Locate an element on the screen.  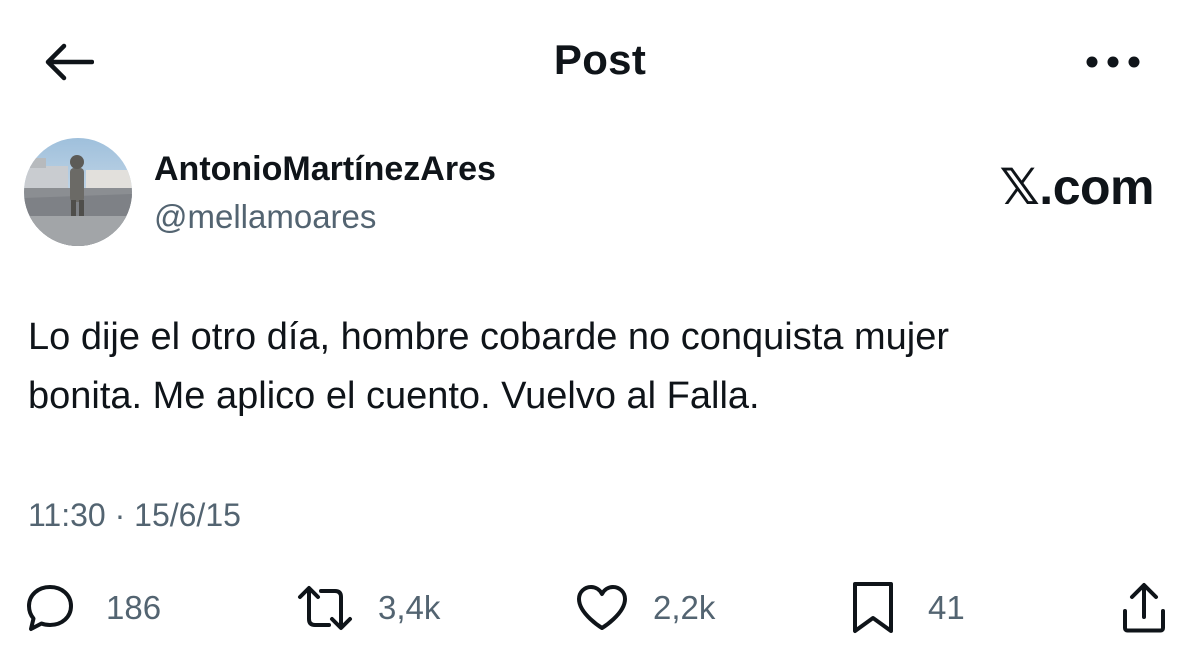
page-title: Post is located at coordinates (600, 59).